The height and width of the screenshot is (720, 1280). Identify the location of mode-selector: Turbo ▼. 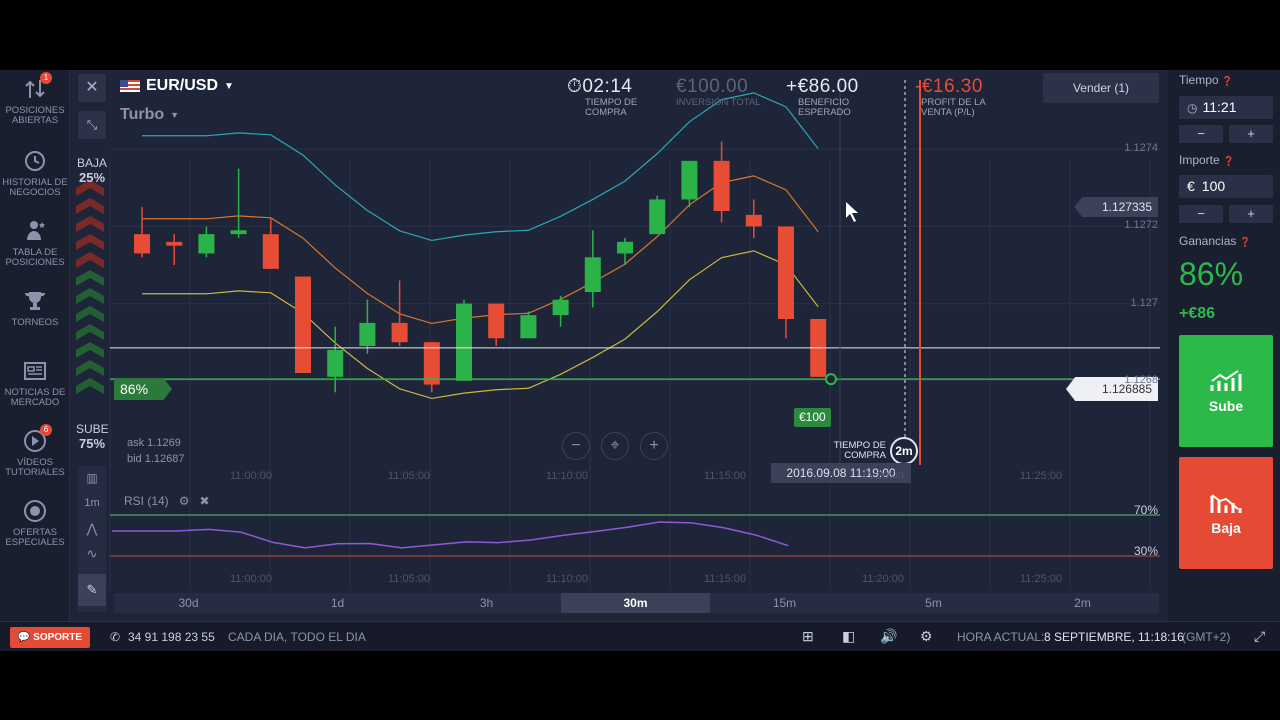
(149, 115).